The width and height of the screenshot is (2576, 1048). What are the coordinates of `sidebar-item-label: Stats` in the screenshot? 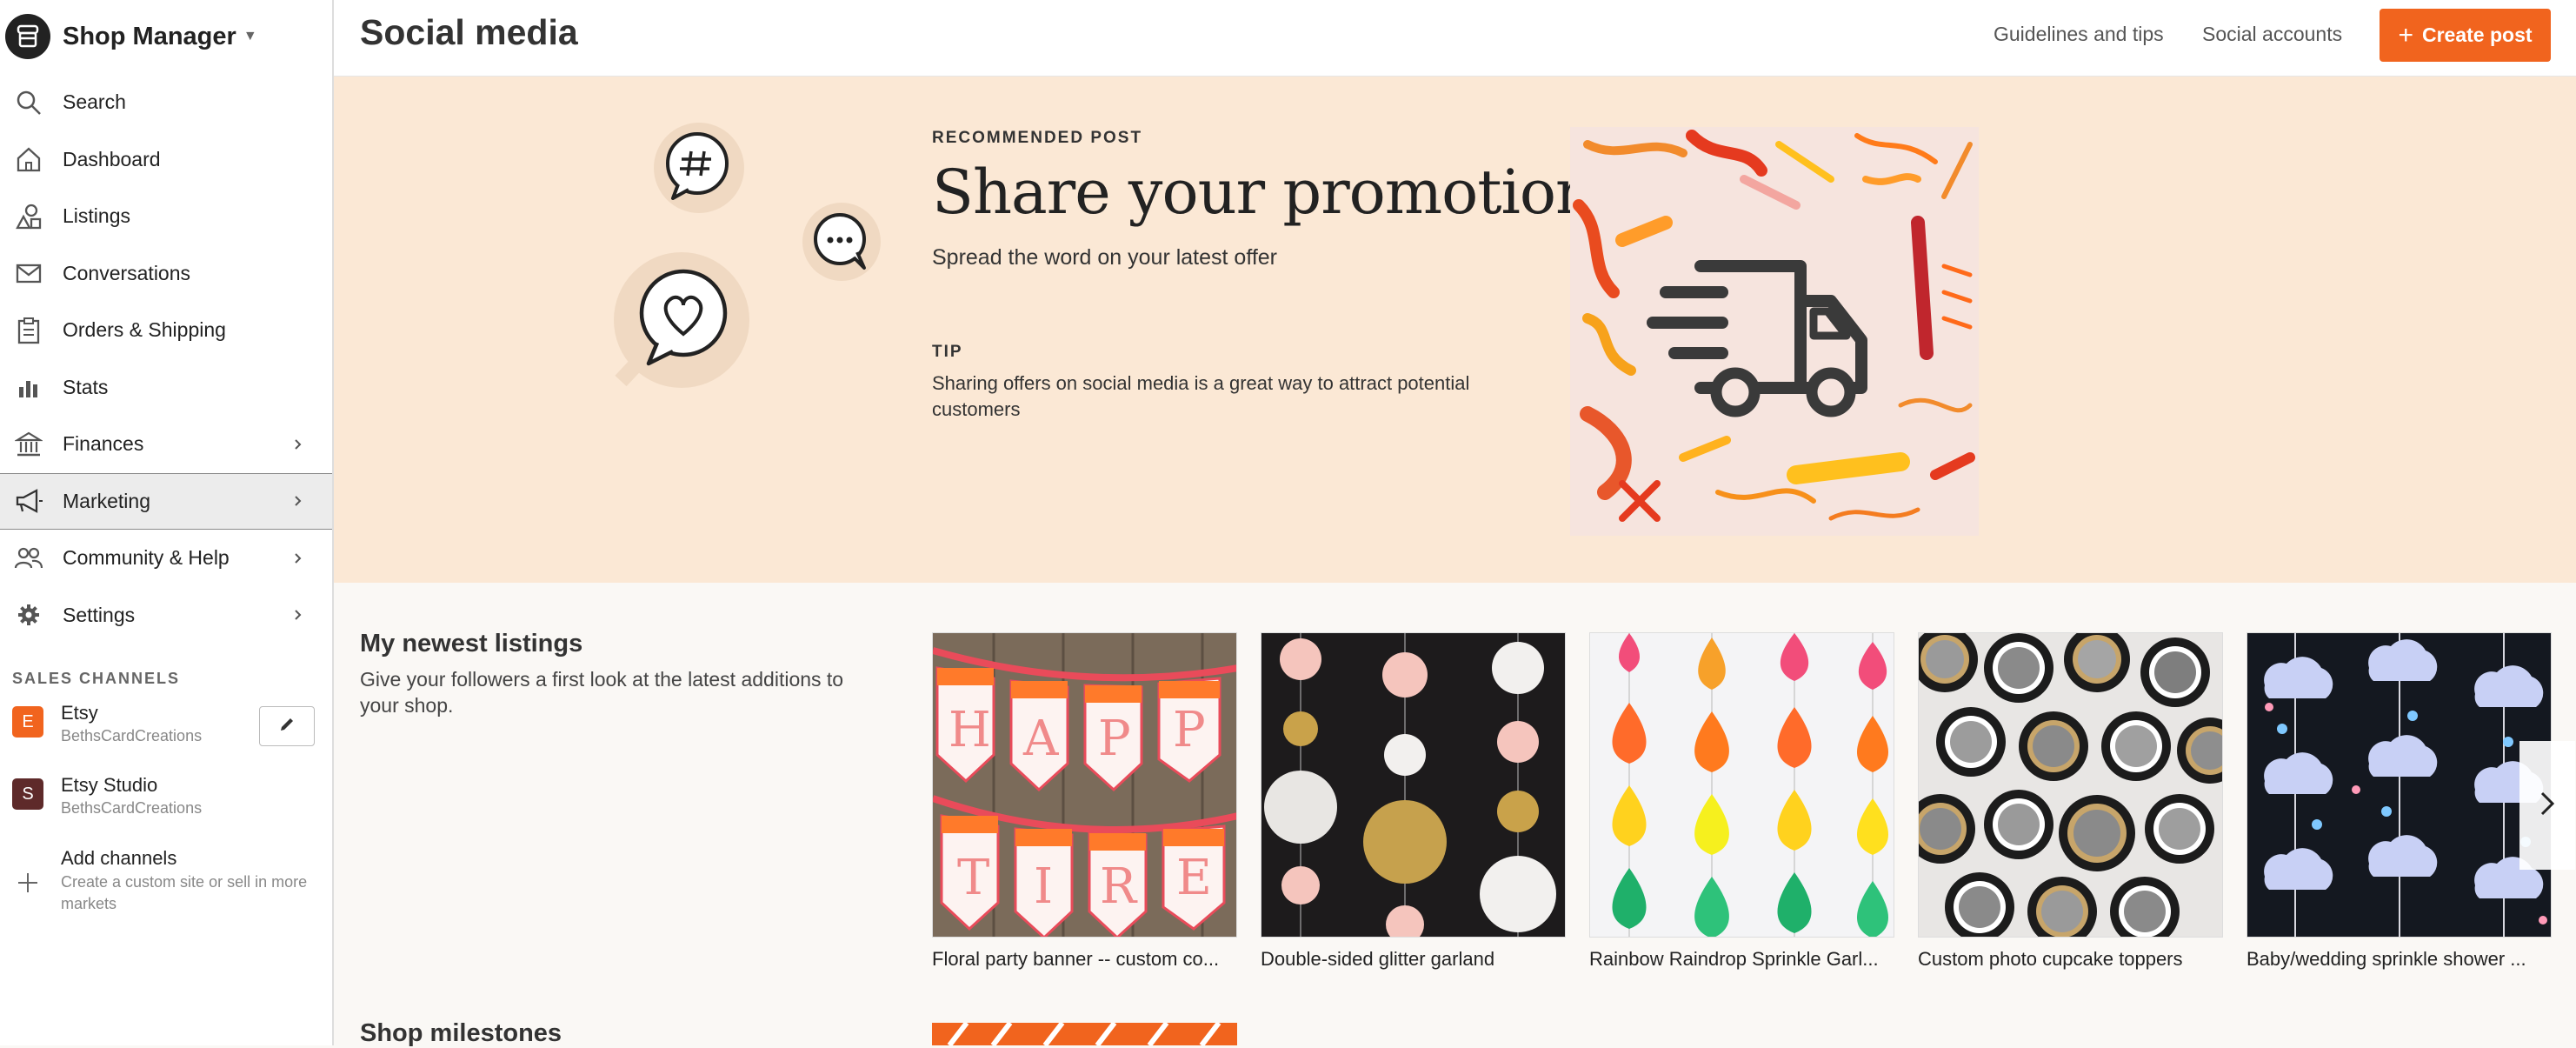 It's located at (86, 386).